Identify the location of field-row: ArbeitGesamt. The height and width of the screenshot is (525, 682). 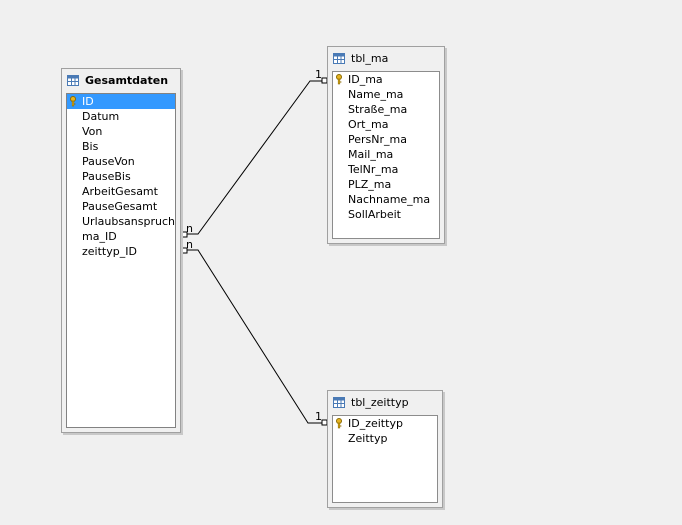
(121, 191).